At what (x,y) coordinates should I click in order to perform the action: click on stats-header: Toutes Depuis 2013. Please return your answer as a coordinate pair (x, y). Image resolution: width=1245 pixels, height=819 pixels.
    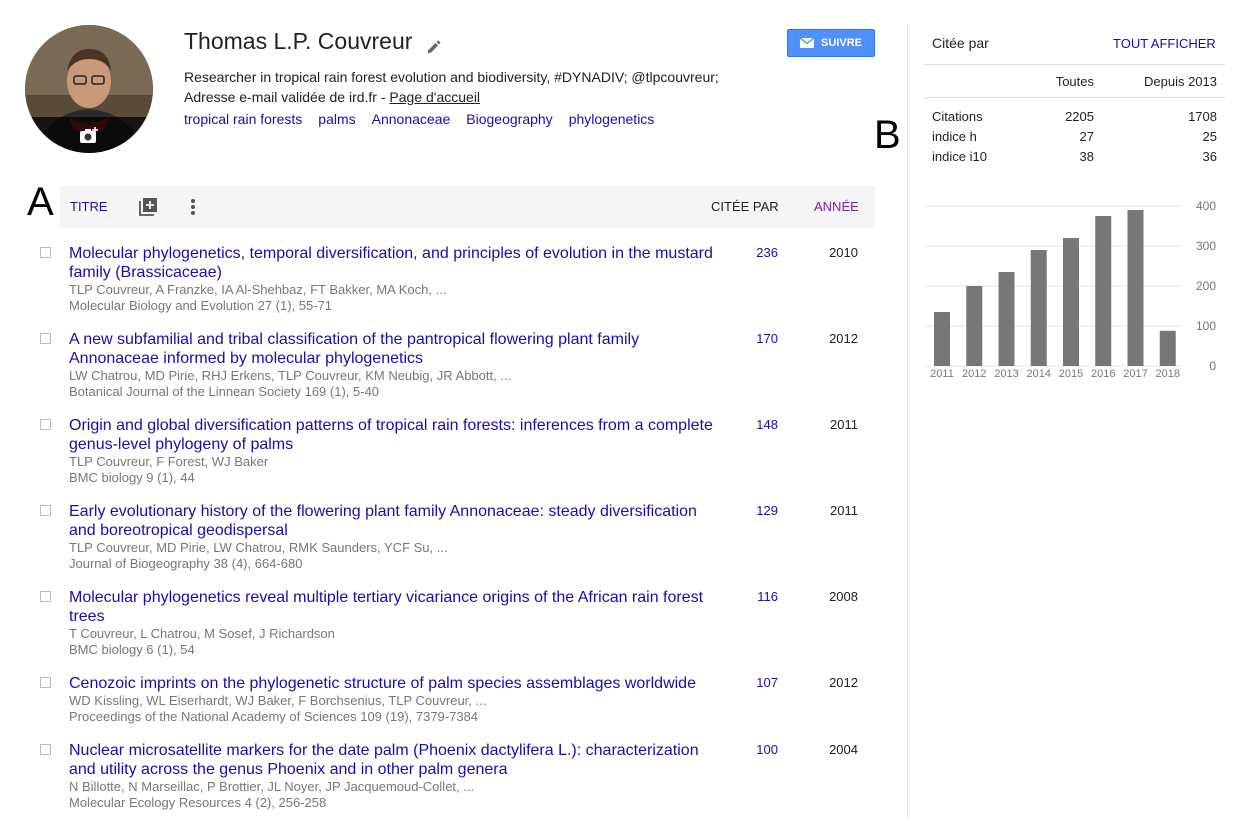
    Looking at the image, I should click on (1074, 81).